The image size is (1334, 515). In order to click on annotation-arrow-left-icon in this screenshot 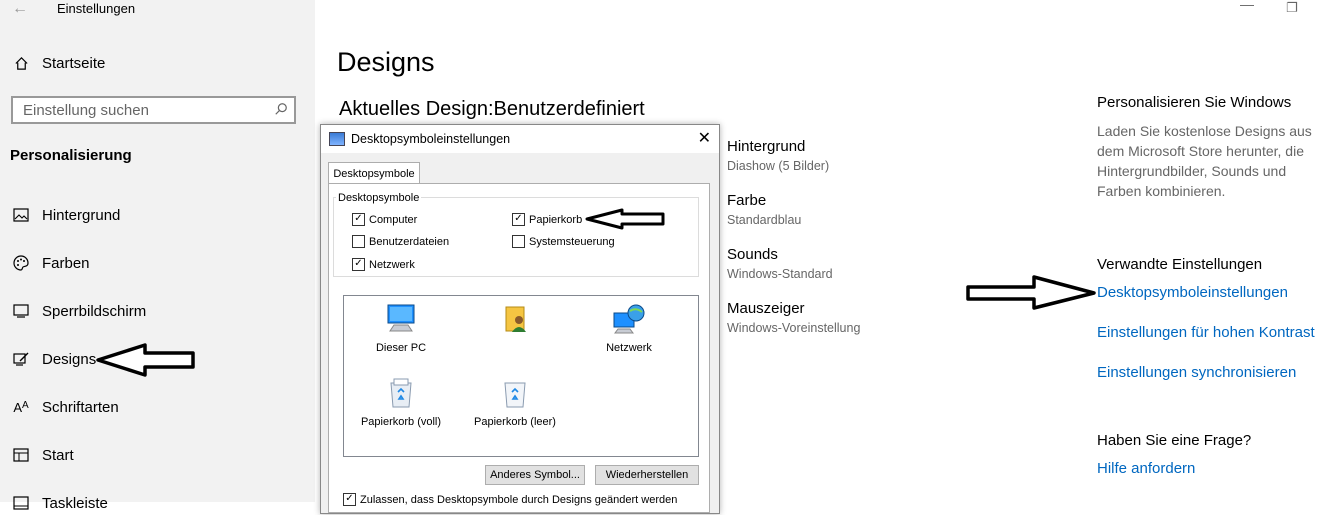, I will do `click(145, 360)`.